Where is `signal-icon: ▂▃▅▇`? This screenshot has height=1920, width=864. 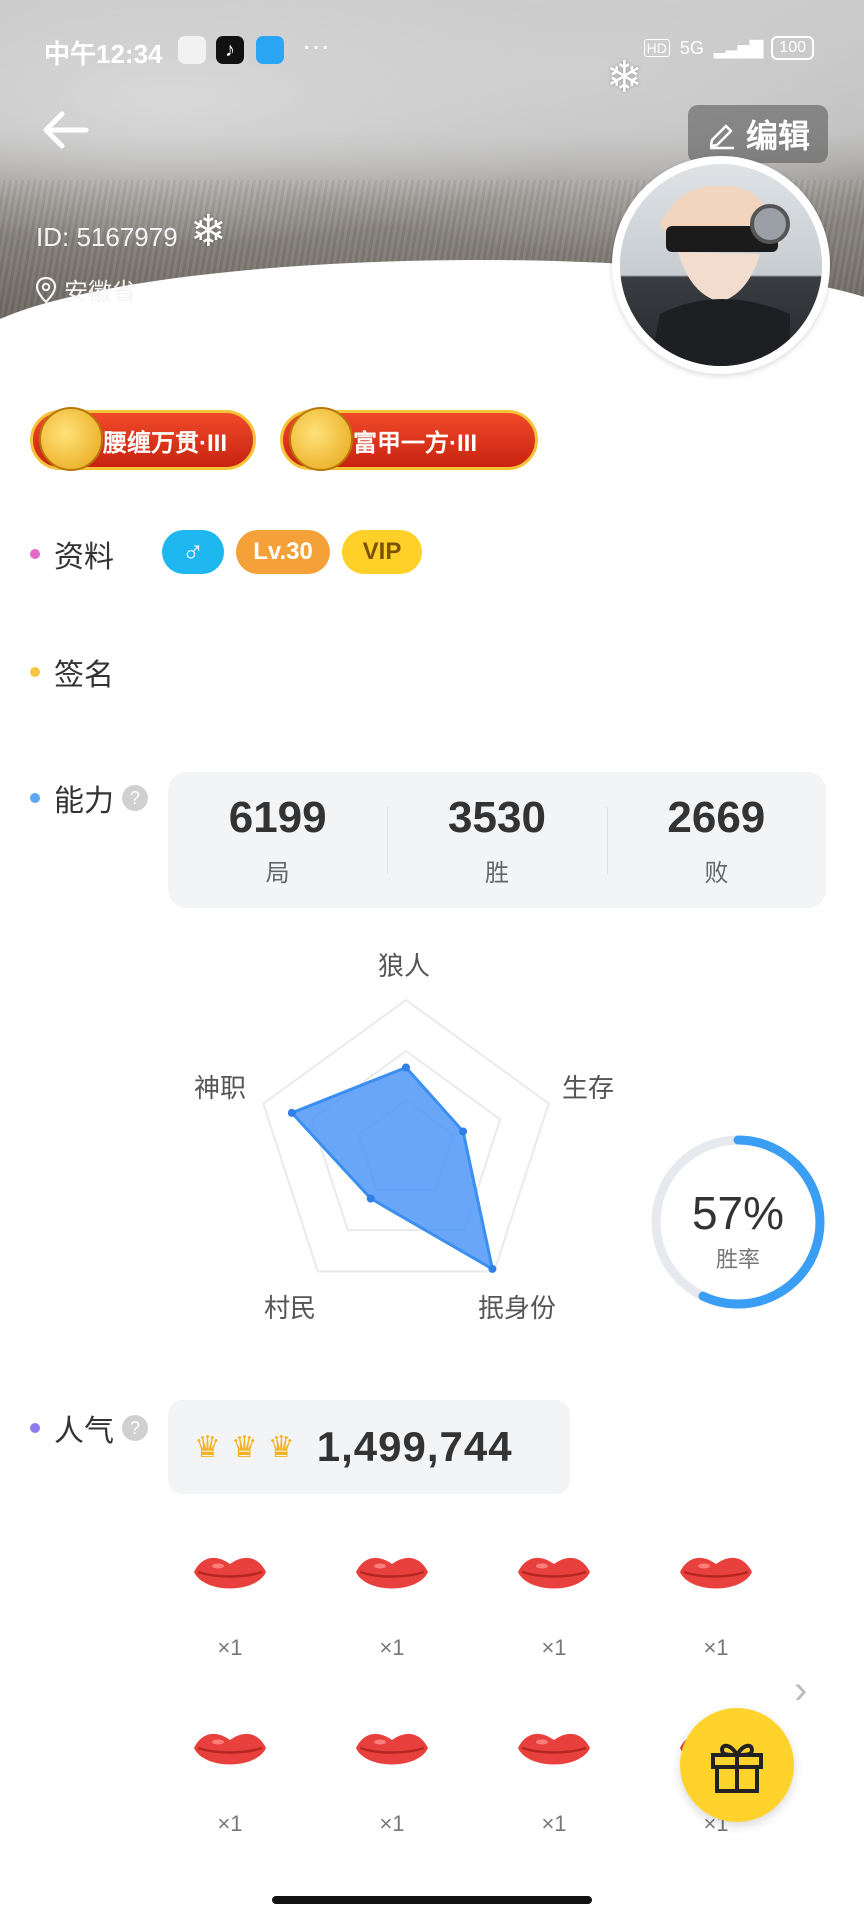 signal-icon: ▂▃▅▇ is located at coordinates (738, 47).